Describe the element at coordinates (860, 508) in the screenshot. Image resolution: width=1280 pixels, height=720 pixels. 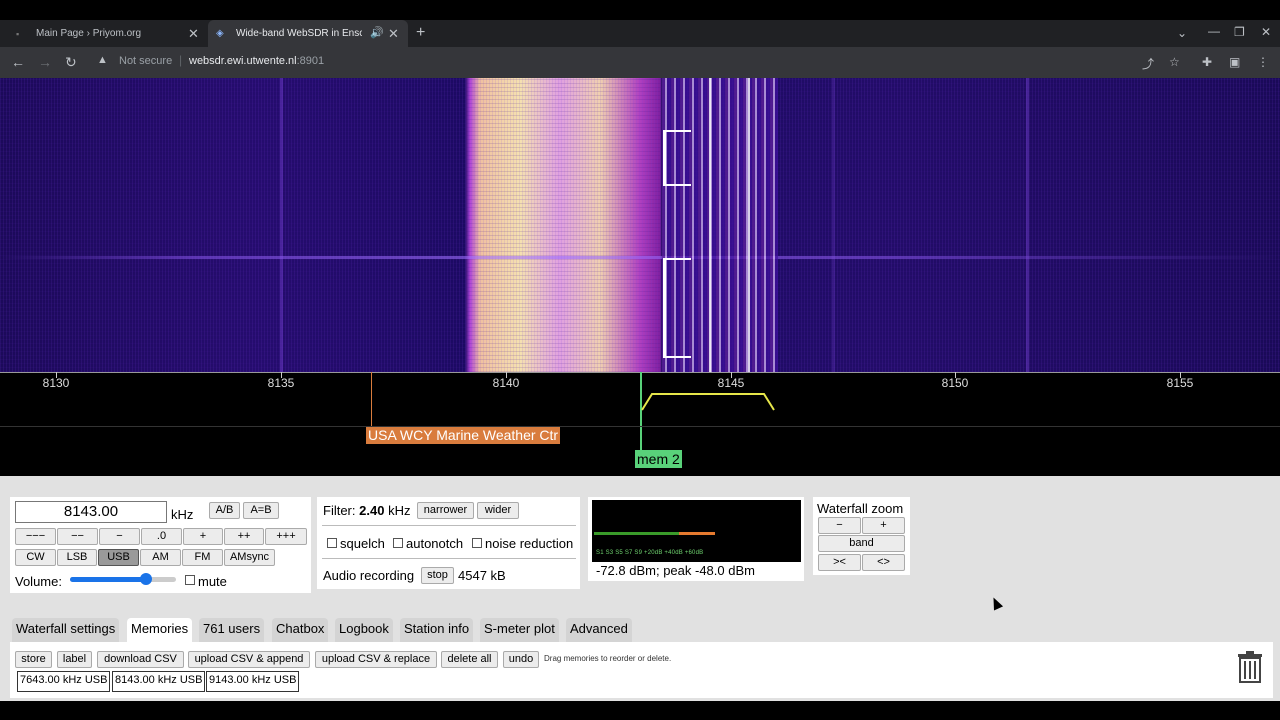
I see `waterfall-zoom-title: Waterfall zoom` at that location.